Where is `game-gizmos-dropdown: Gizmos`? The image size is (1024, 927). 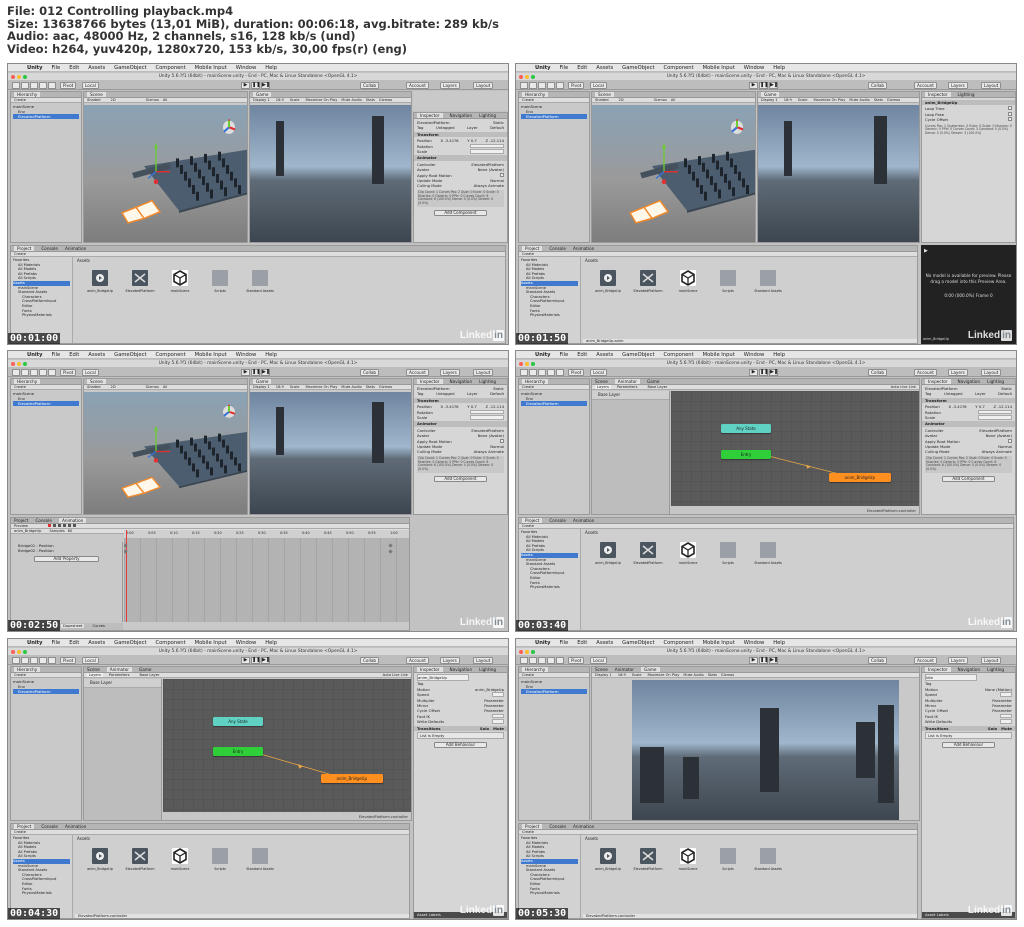
game-gizmos-dropdown: Gizmos is located at coordinates (727, 675).